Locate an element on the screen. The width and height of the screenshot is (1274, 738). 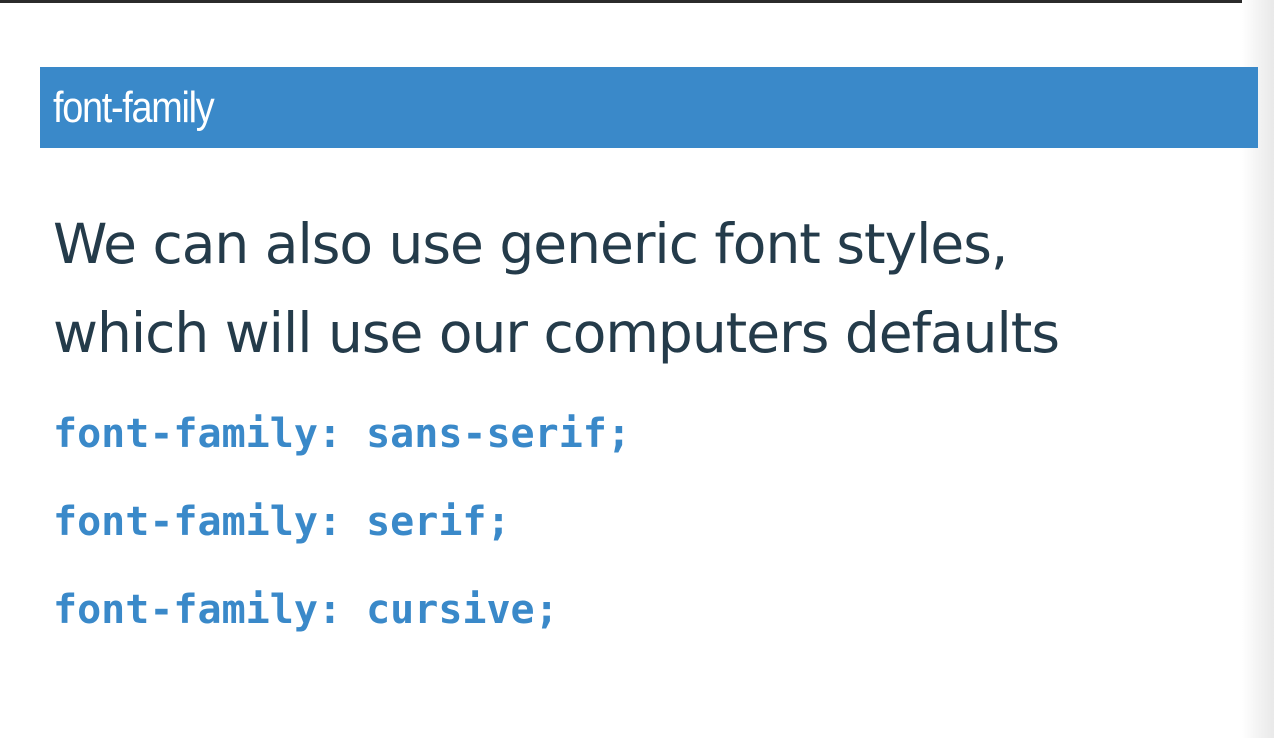
slide-title: font-family is located at coordinates (134, 107).